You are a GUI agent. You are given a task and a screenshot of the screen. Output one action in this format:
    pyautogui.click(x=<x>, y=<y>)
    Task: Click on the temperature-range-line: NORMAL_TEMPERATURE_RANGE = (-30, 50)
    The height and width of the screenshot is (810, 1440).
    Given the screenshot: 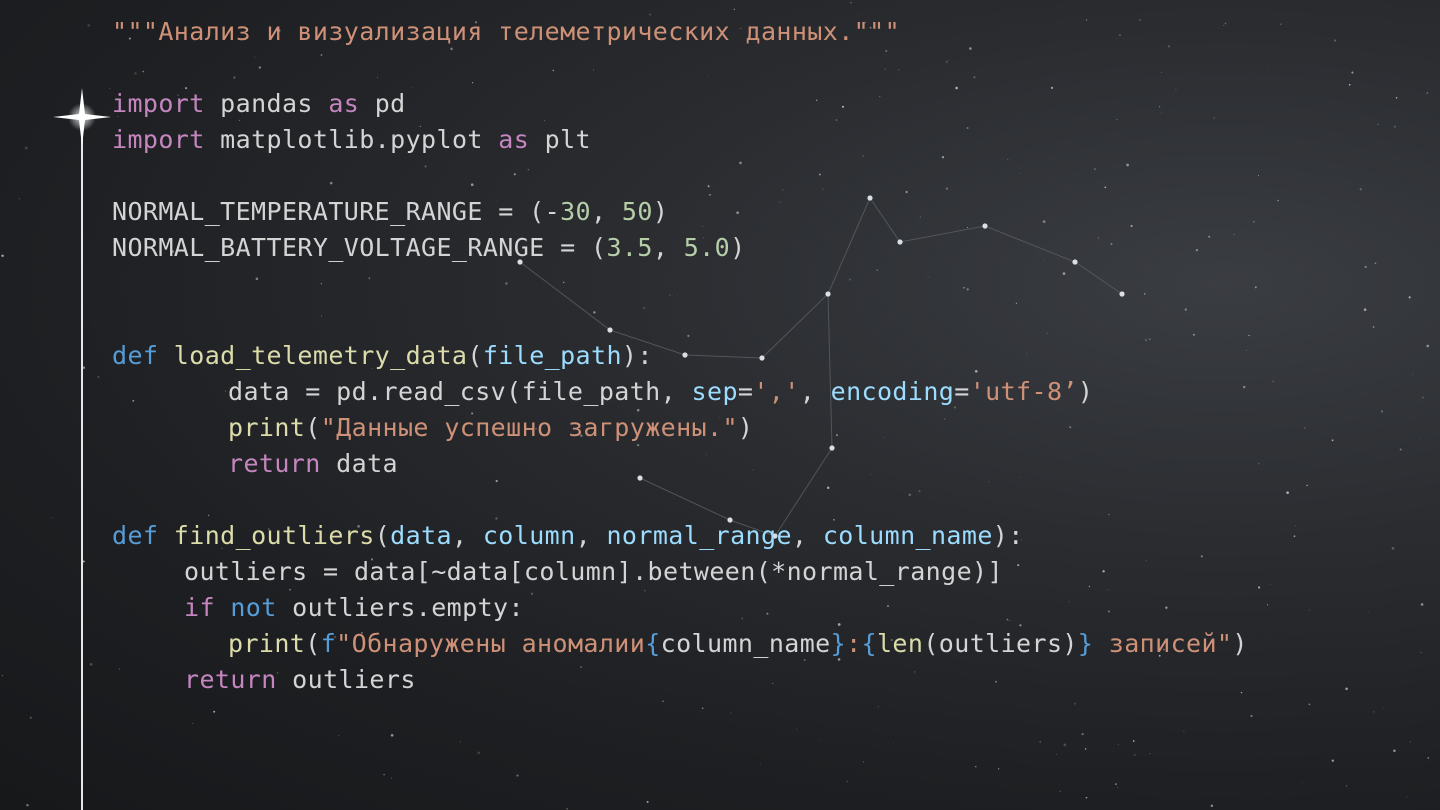 What is the action you would take?
    pyautogui.click(x=390, y=212)
    